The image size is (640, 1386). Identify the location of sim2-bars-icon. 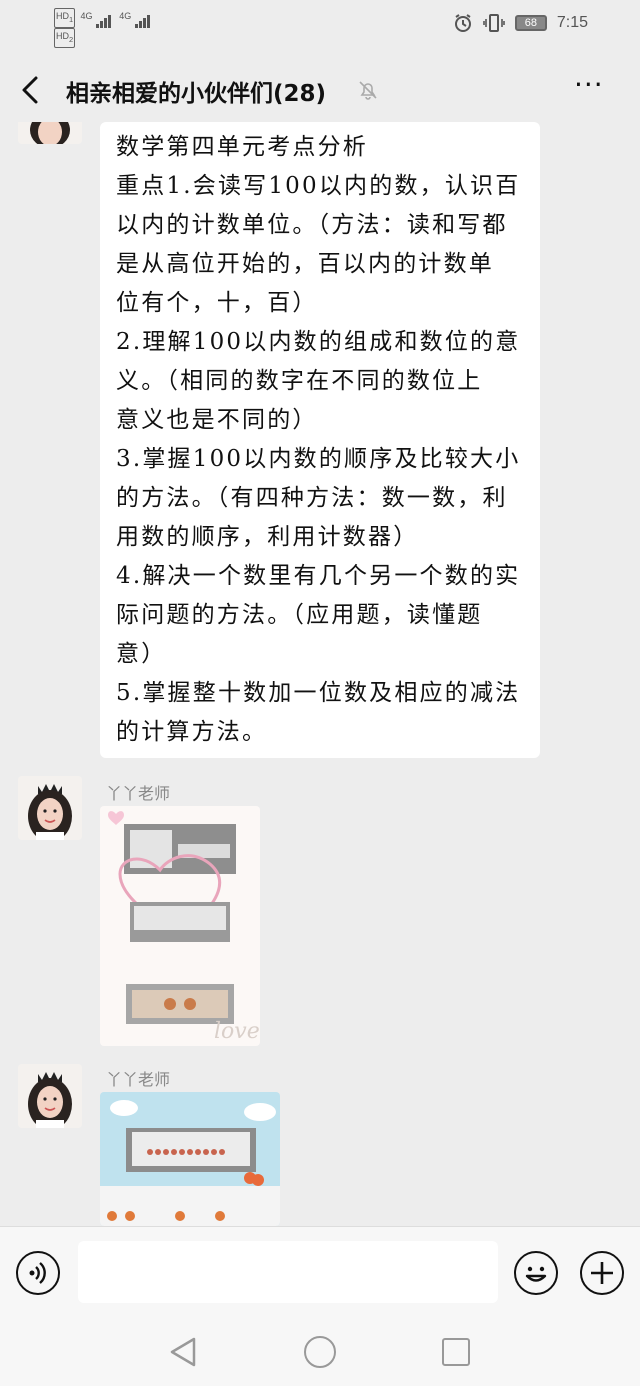
(142, 21).